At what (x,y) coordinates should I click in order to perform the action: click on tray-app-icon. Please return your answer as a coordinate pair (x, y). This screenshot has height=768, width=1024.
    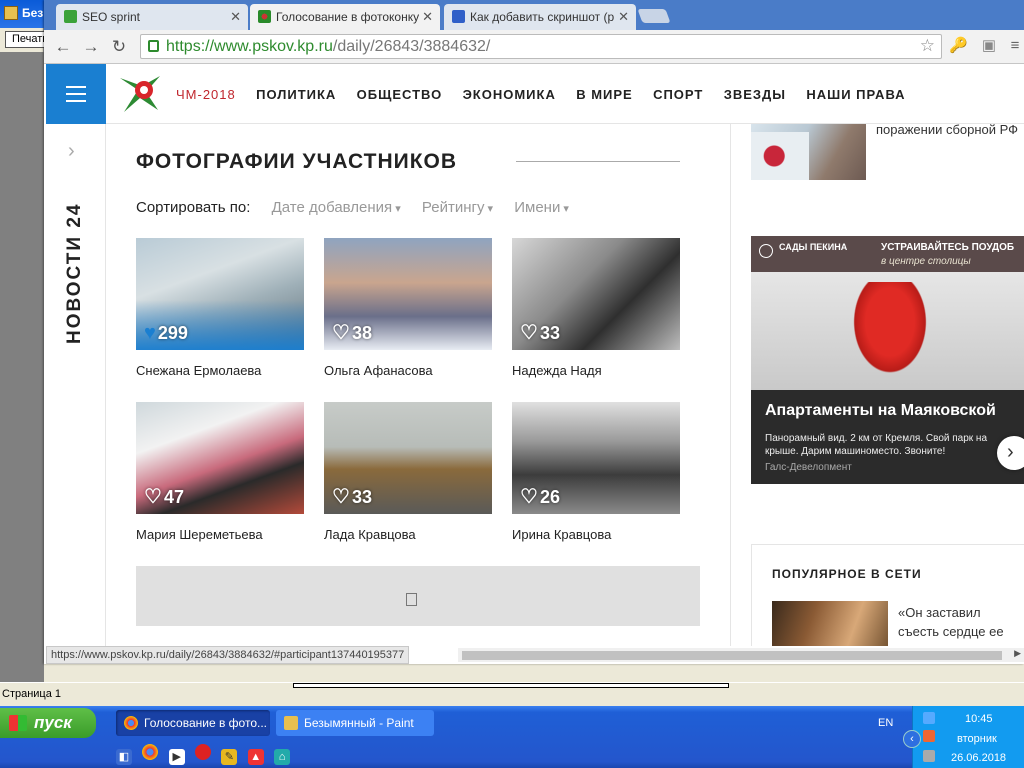
    Looking at the image, I should click on (929, 736).